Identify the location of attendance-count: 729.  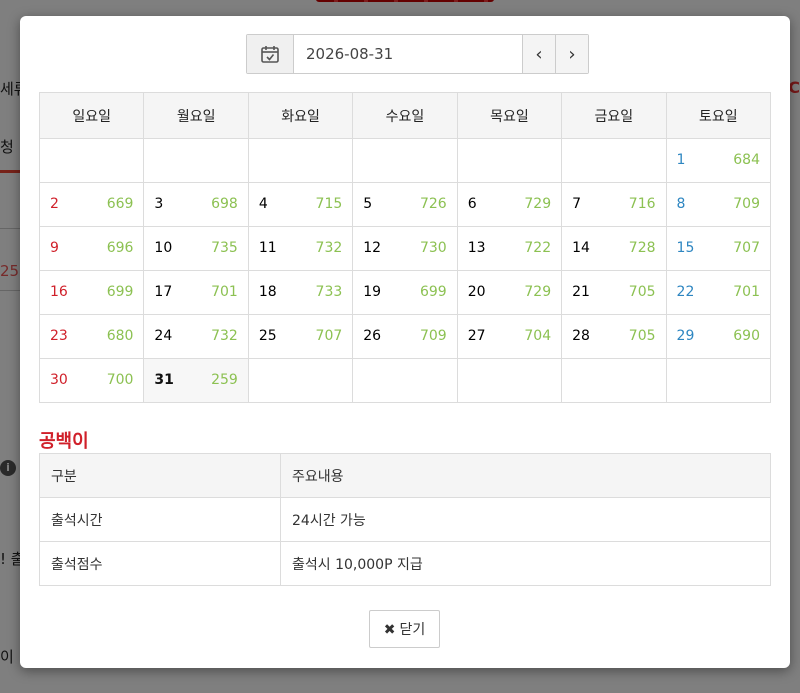
(538, 204).